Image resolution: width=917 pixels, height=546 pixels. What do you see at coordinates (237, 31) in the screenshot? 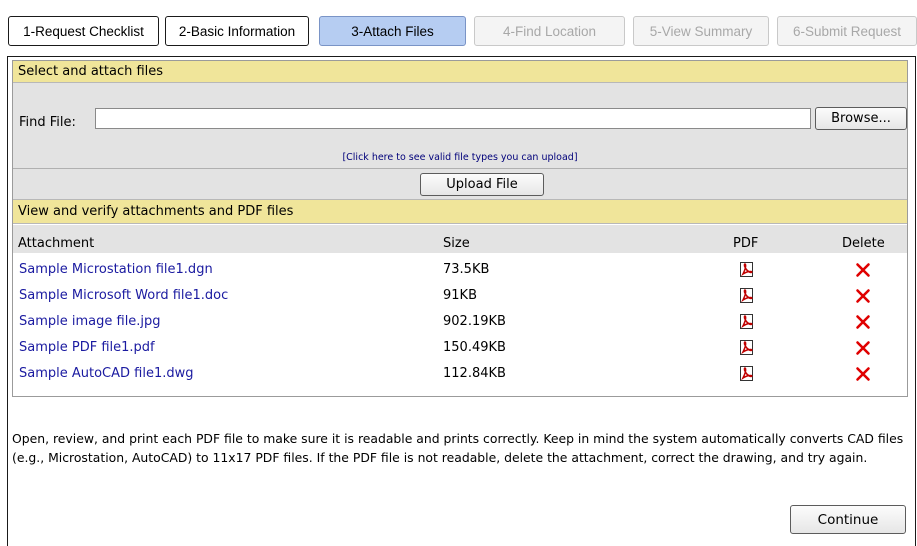
I see `tab-basic-information: 2-Basic Information` at bounding box center [237, 31].